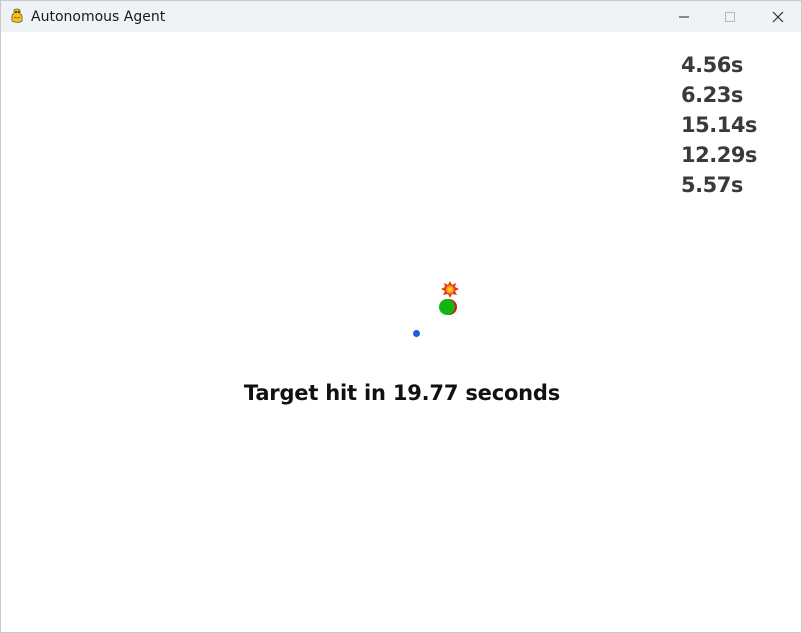  What do you see at coordinates (401, 16) in the screenshot?
I see `title-bar: Autonomous Agent` at bounding box center [401, 16].